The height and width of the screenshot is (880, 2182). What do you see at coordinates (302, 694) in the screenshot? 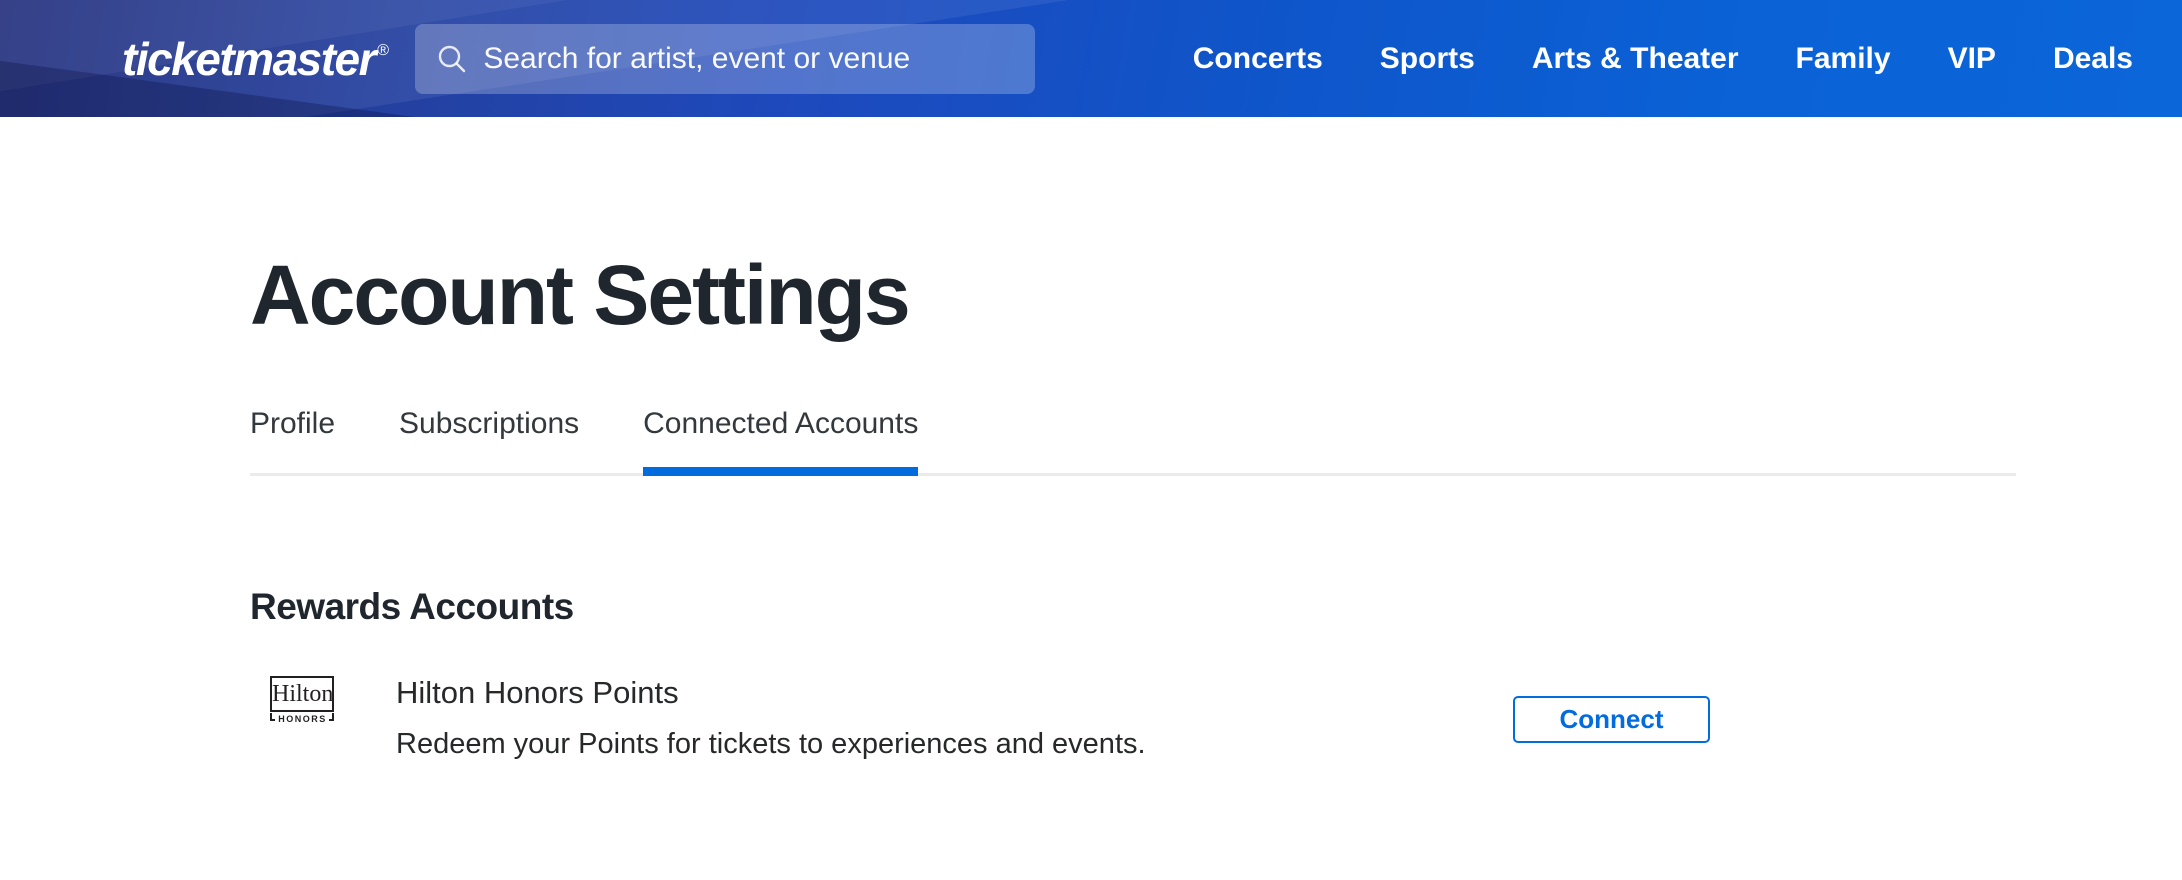
I see `hilton-logo-wordmark: Hilton` at bounding box center [302, 694].